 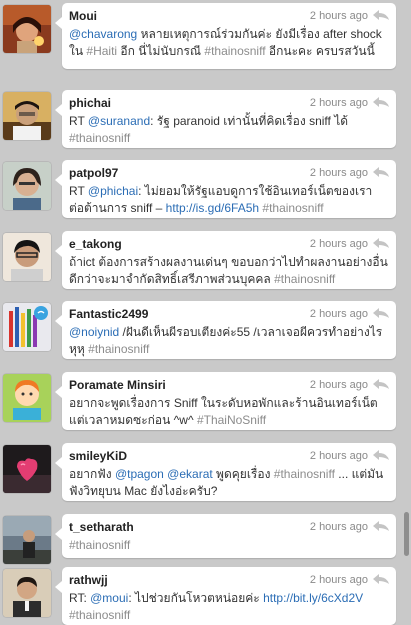 I want to click on tweet-text-segment: : ไปช่วยกันโหวตหน่อยค่ะ, so click(x=196, y=598).